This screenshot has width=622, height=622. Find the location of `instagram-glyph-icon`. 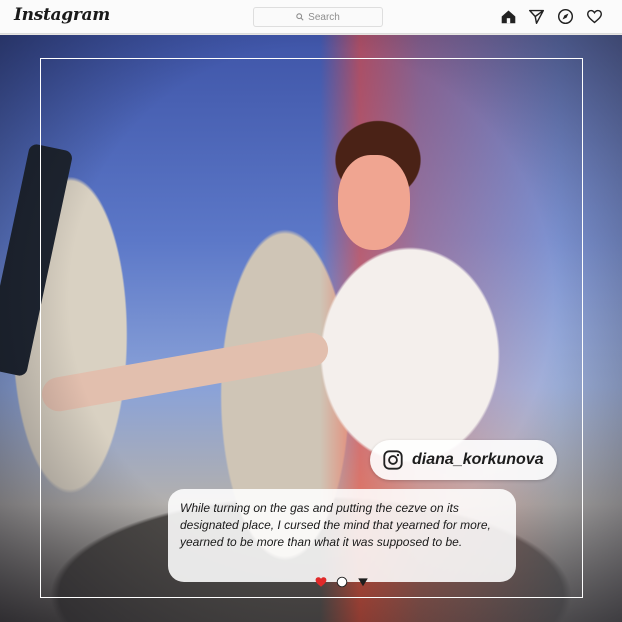

instagram-glyph-icon is located at coordinates (393, 460).